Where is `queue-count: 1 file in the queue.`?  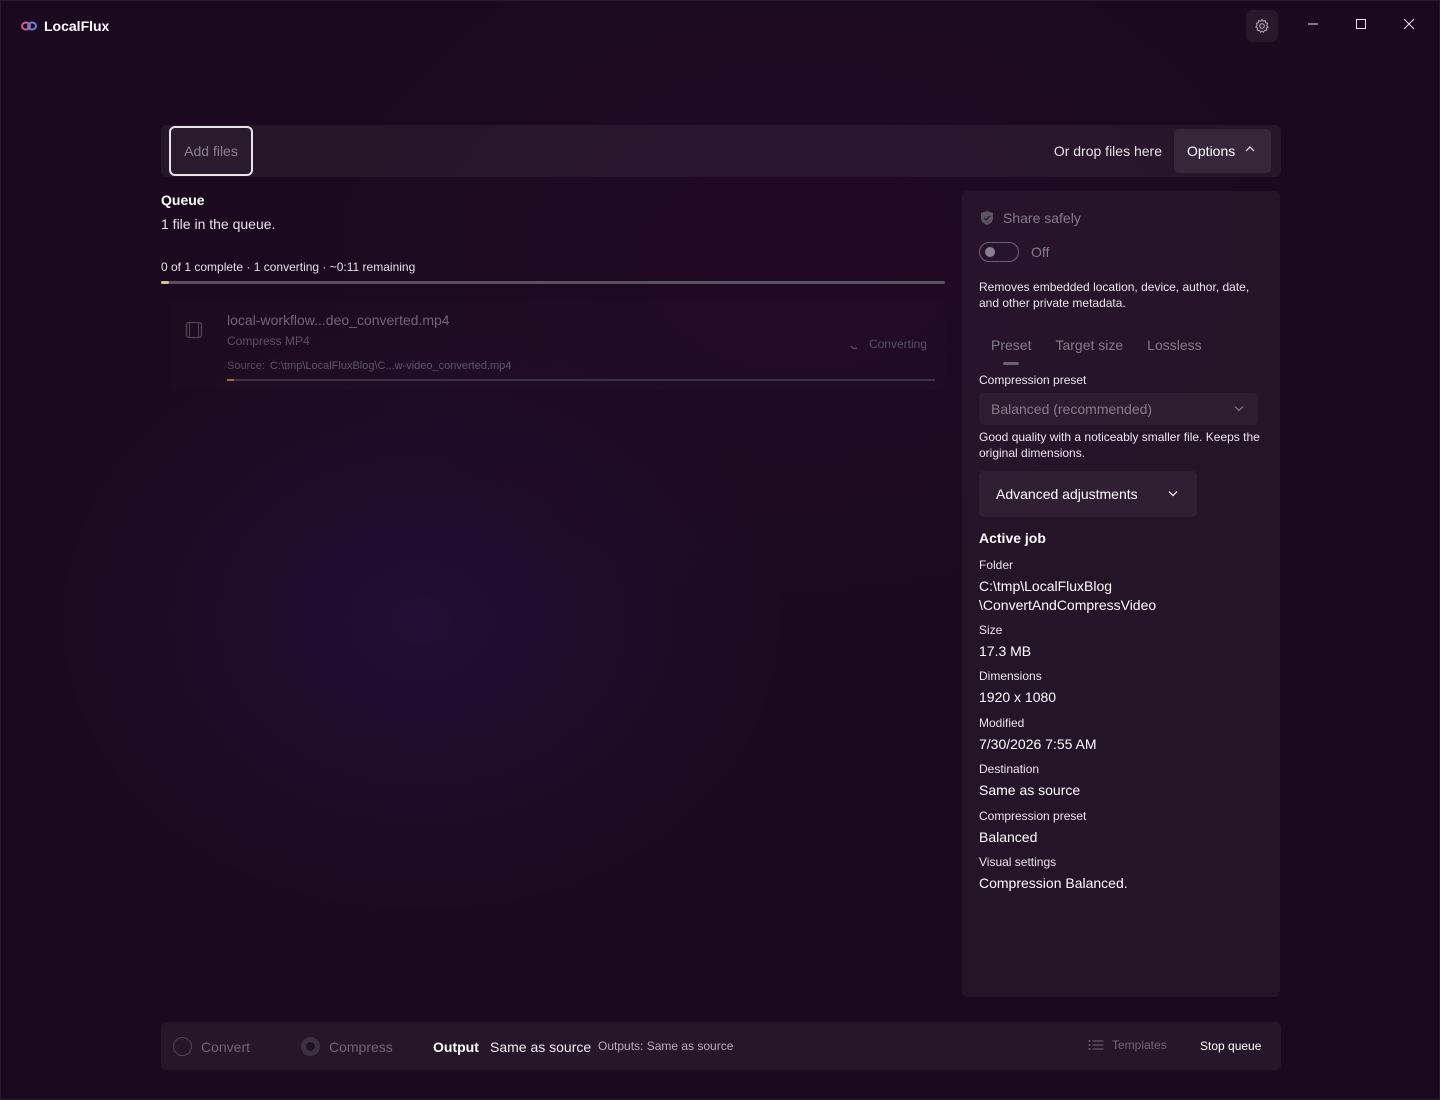 queue-count: 1 file in the queue. is located at coordinates (218, 224).